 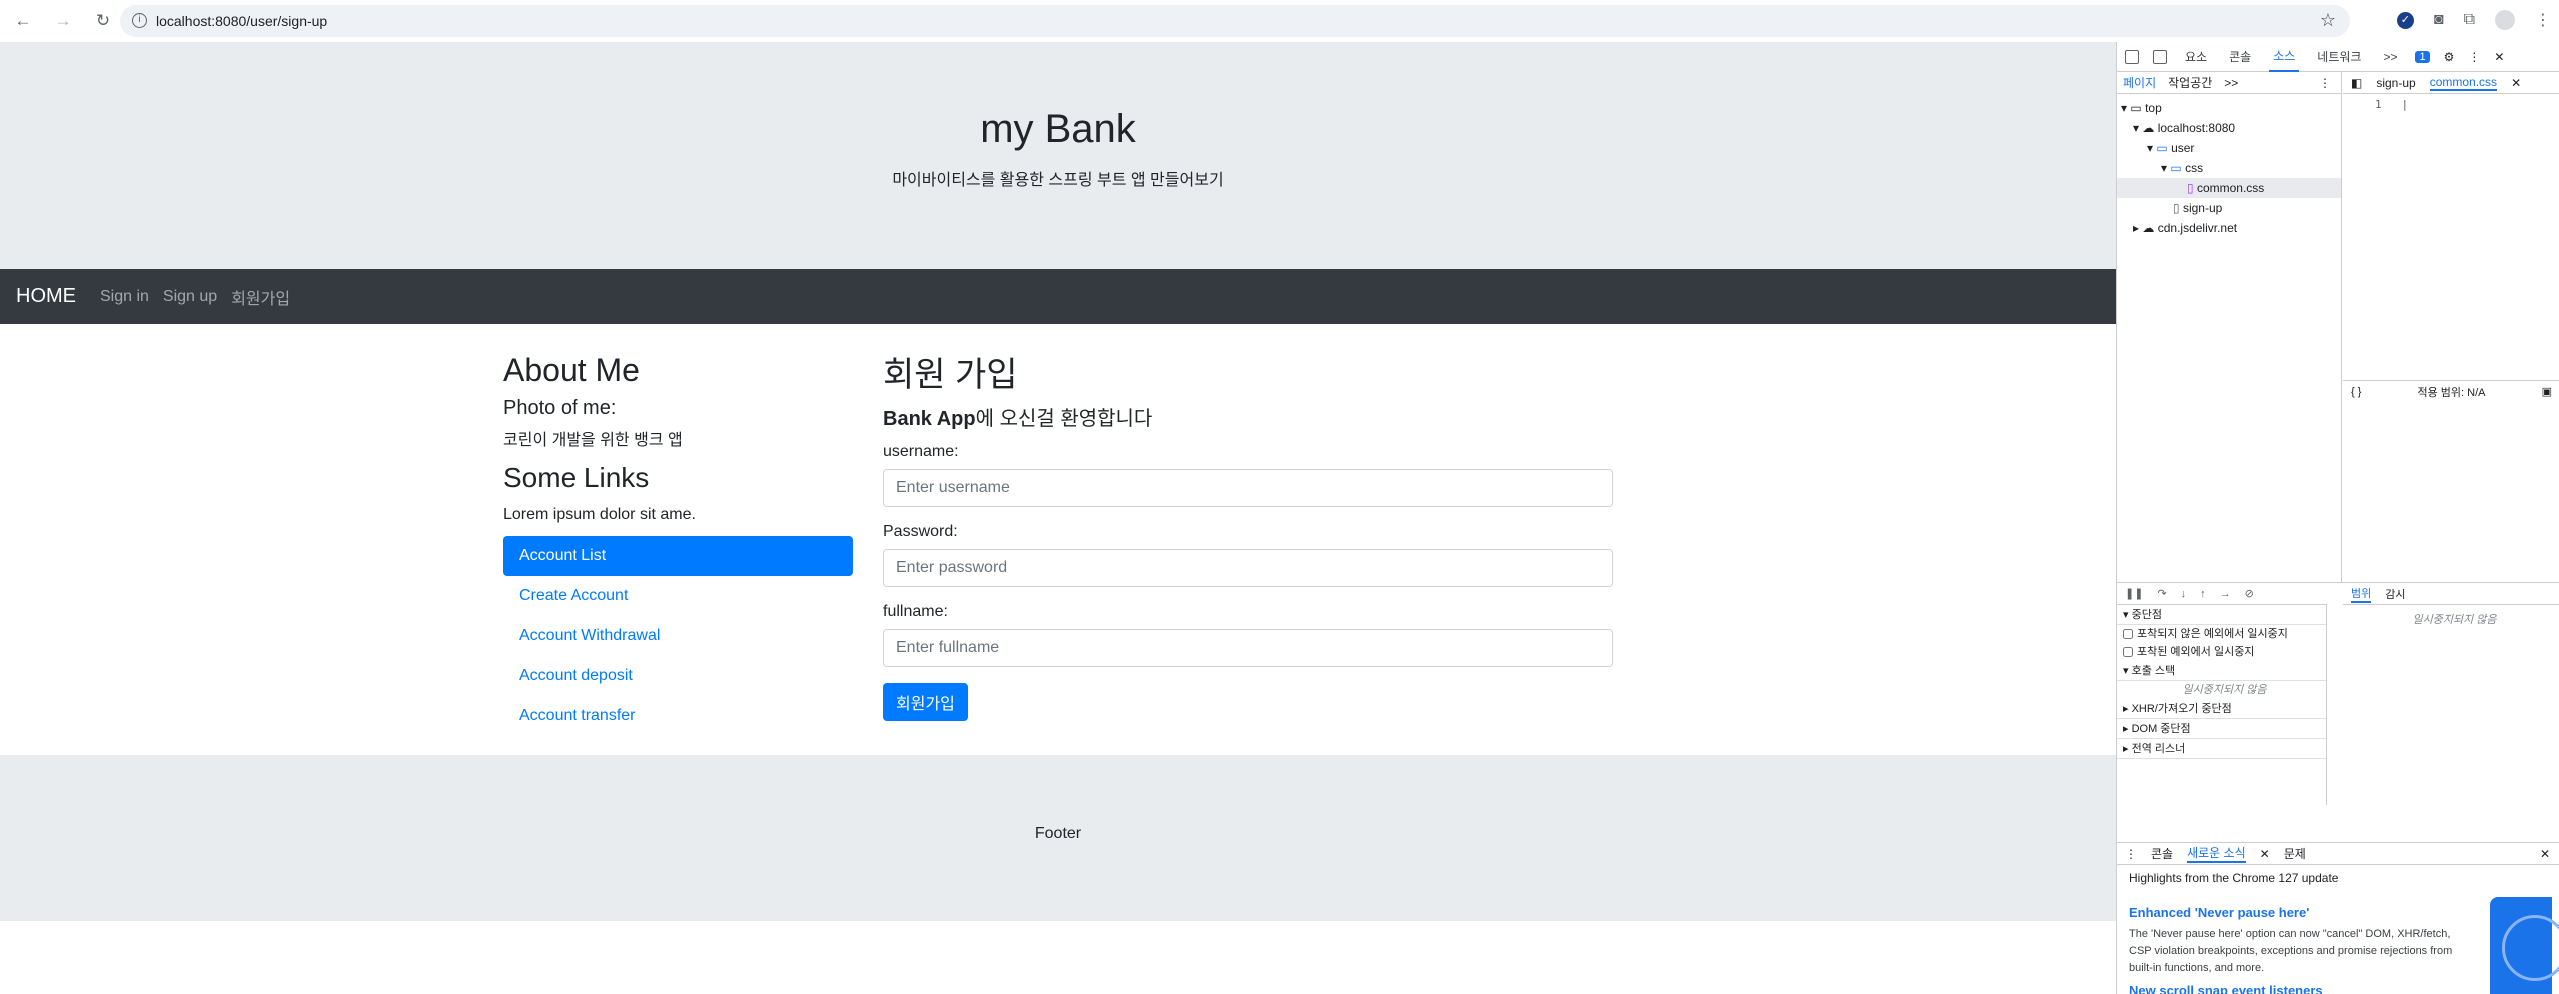 I want to click on tab-workspace: 작업공간, so click(x=2190, y=82).